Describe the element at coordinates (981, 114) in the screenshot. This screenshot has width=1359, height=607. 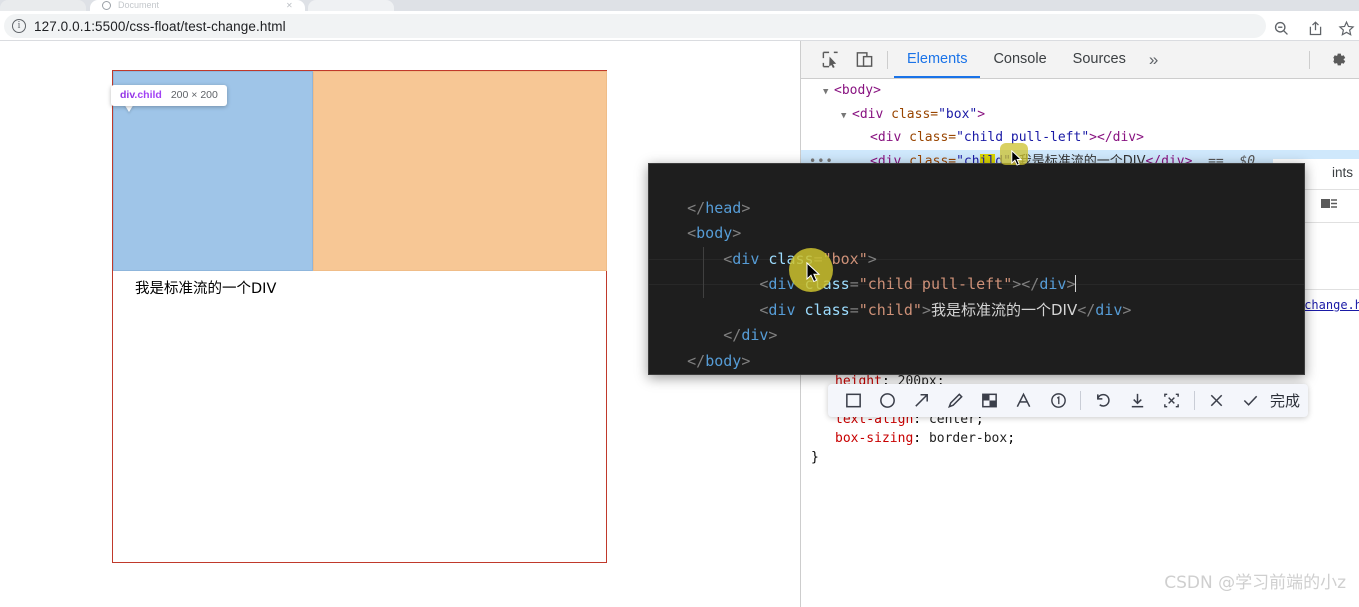
I see `dom-node-bracket: >` at that location.